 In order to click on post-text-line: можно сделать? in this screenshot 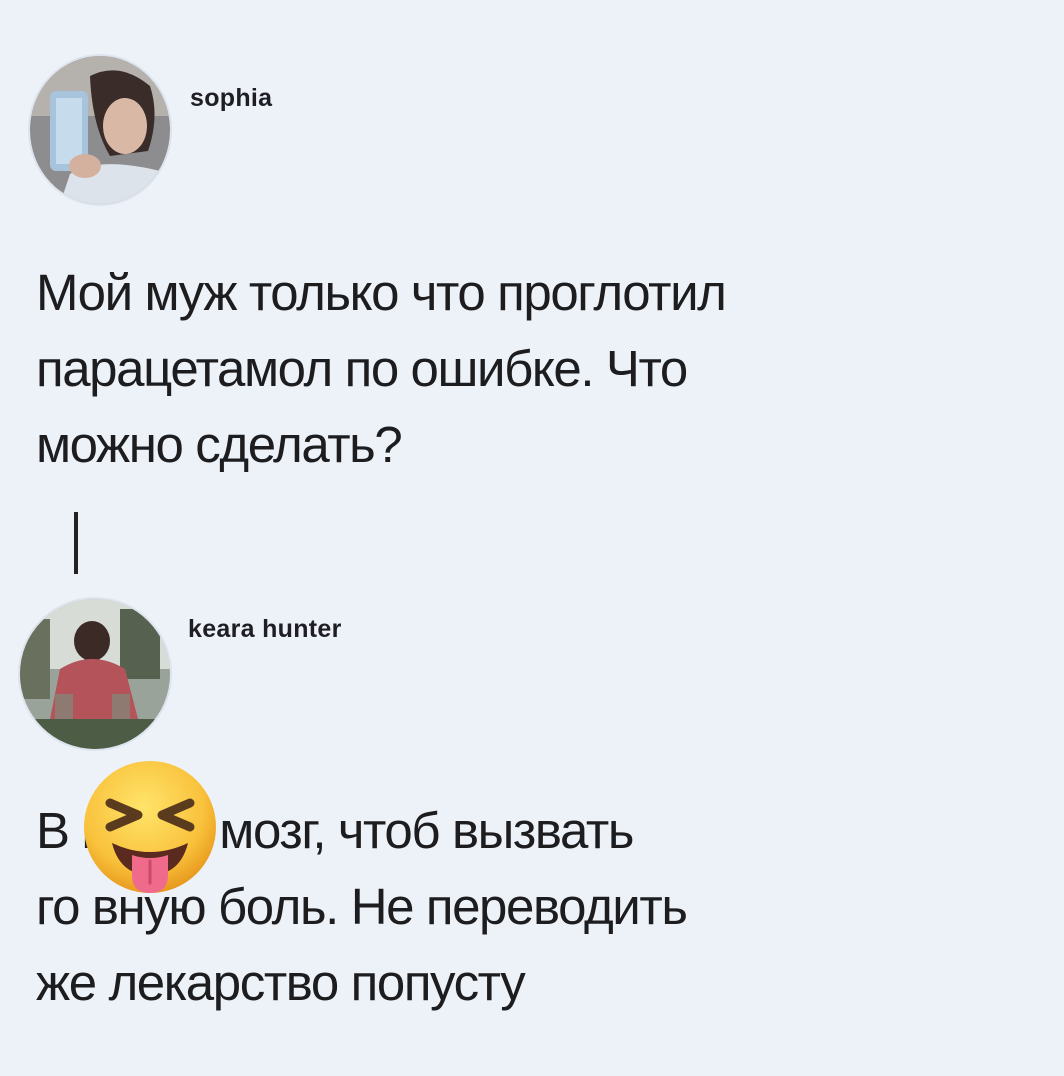, I will do `click(219, 444)`.